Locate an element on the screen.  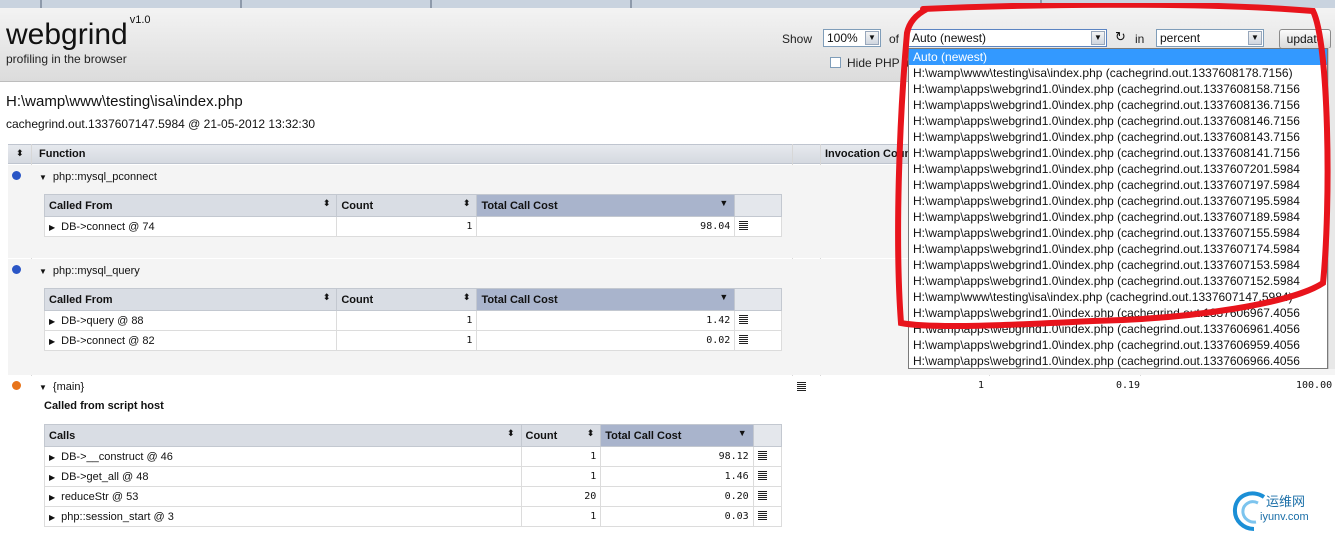
callee-cell: ▶ reduceStr @ 53 is located at coordinates (283, 496).